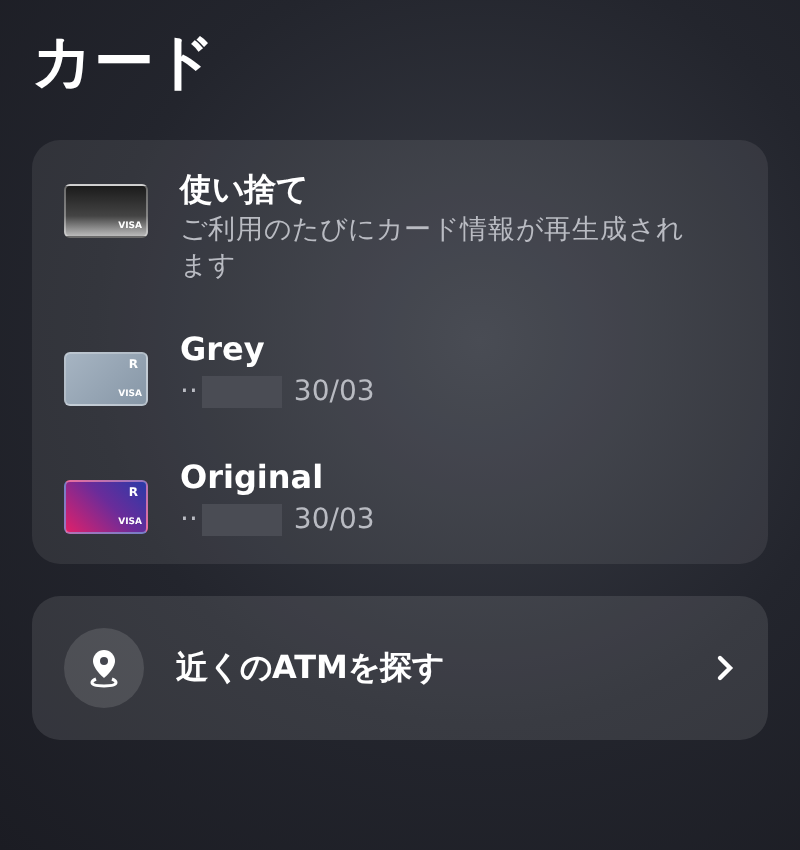  I want to click on chevron-right-icon, so click(726, 668).